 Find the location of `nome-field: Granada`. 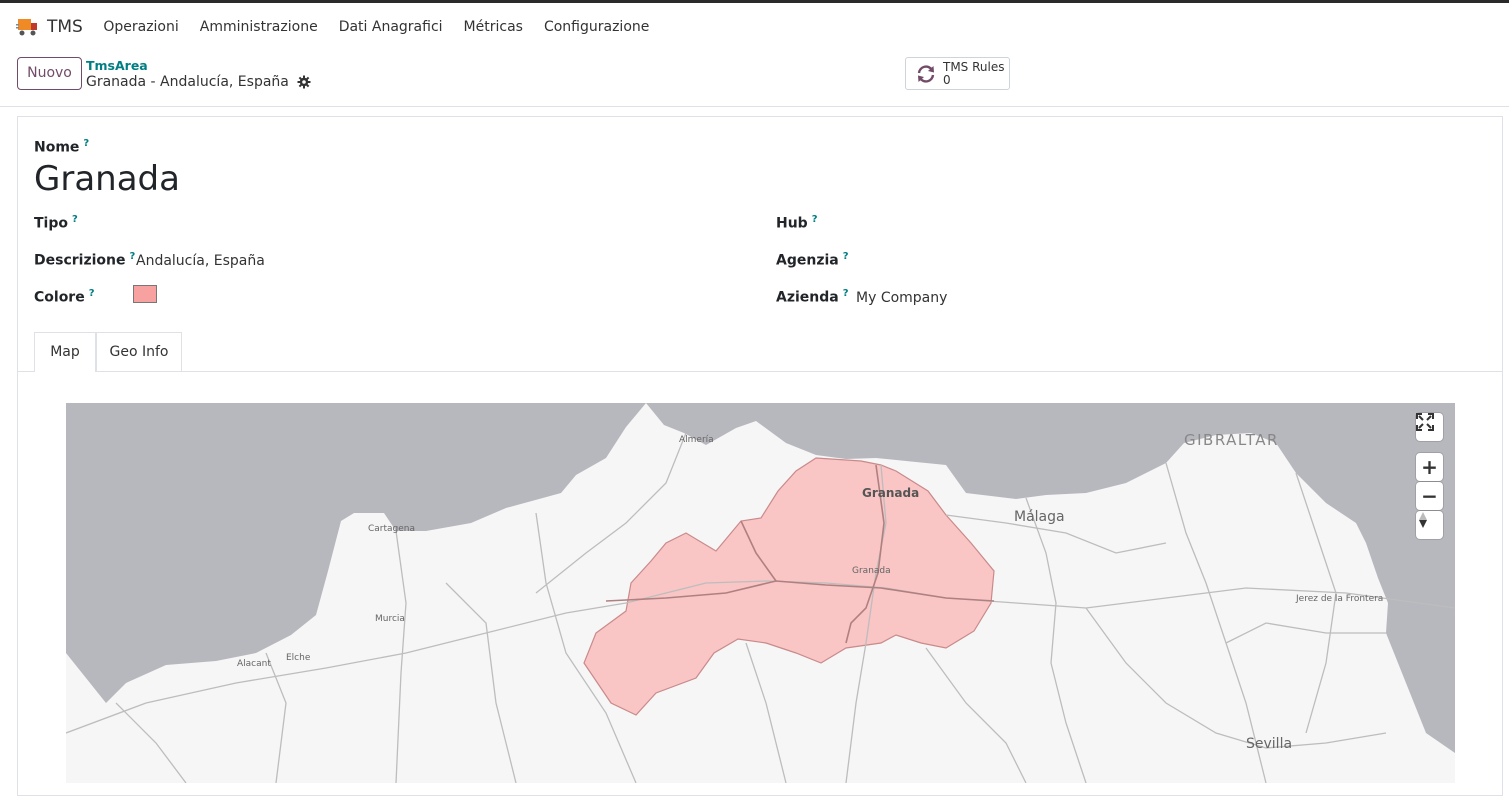

nome-field: Granada is located at coordinates (107, 179).